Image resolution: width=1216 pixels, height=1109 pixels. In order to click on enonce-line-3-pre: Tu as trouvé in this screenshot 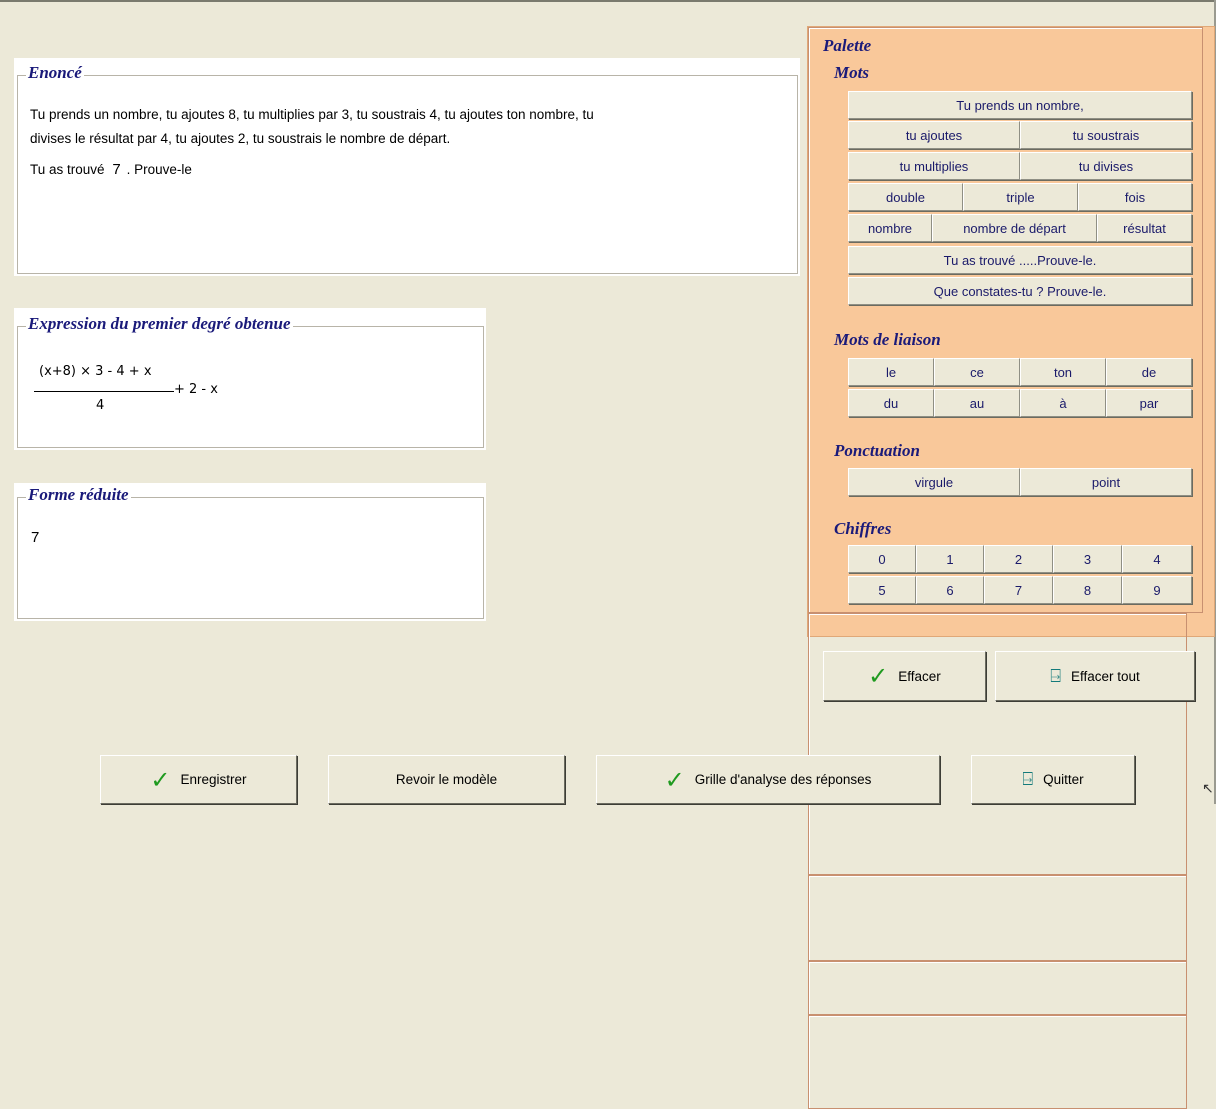, I will do `click(67, 169)`.